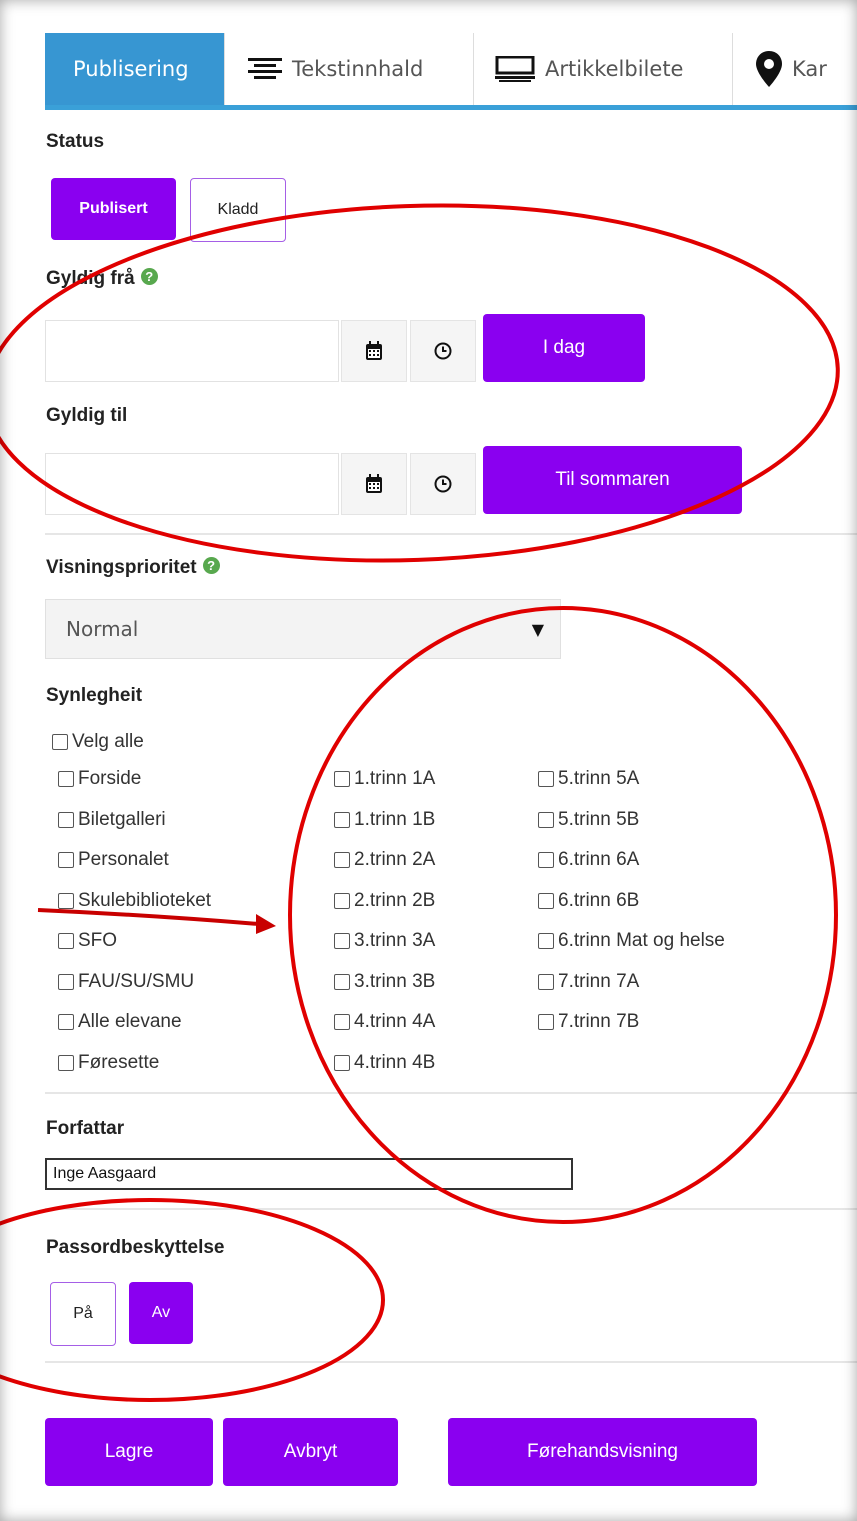  Describe the element at coordinates (564, 348) in the screenshot. I see `today-button: I dag` at that location.